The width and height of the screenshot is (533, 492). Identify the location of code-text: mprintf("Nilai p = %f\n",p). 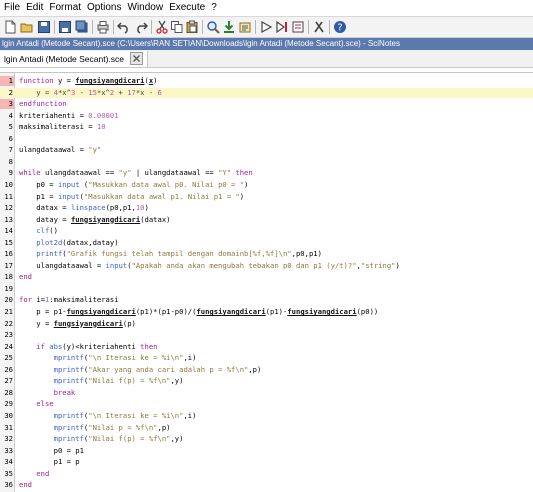
(95, 427).